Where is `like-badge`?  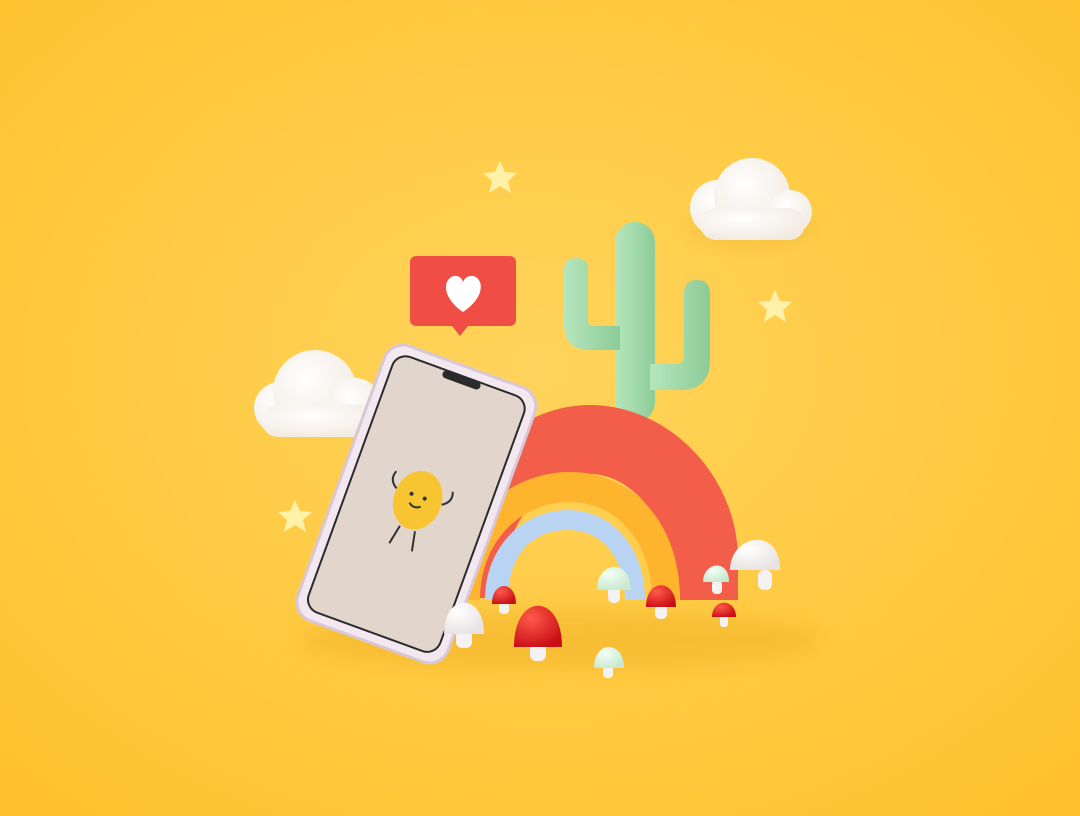 like-badge is located at coordinates (463, 296).